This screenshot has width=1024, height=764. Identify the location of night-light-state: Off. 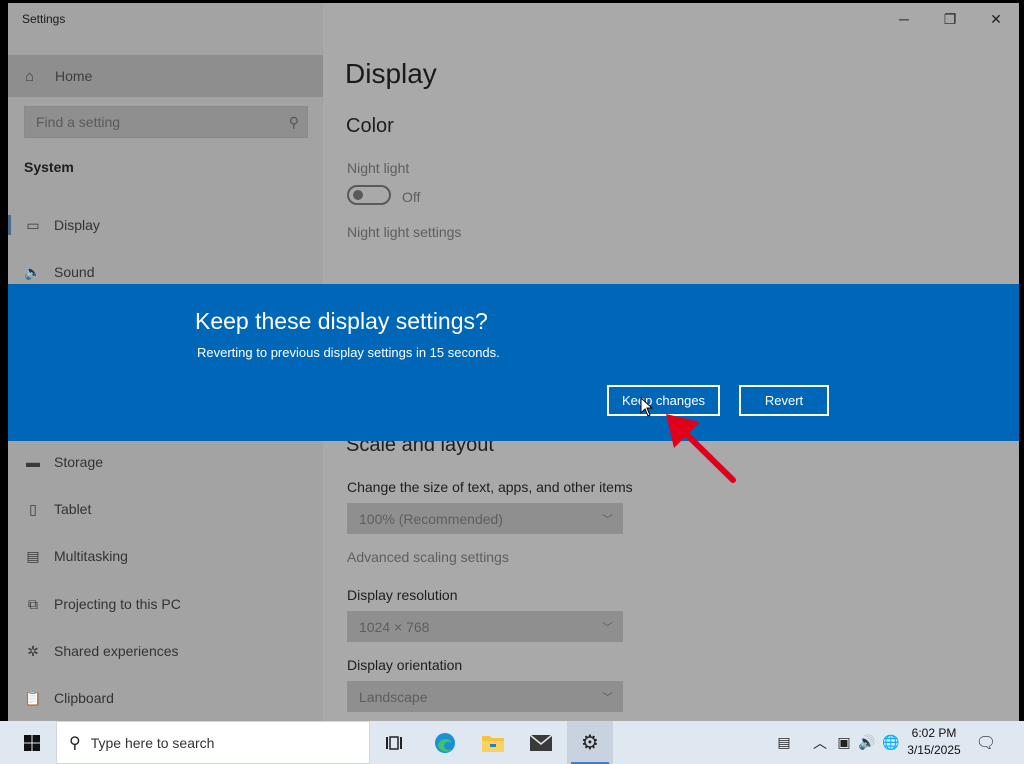
(411, 197).